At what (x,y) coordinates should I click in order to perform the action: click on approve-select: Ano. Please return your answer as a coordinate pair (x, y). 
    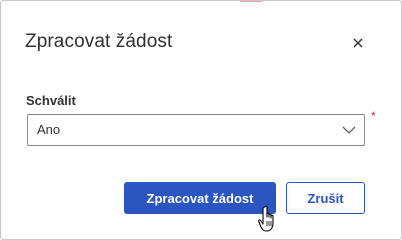
    Looking at the image, I should click on (196, 130).